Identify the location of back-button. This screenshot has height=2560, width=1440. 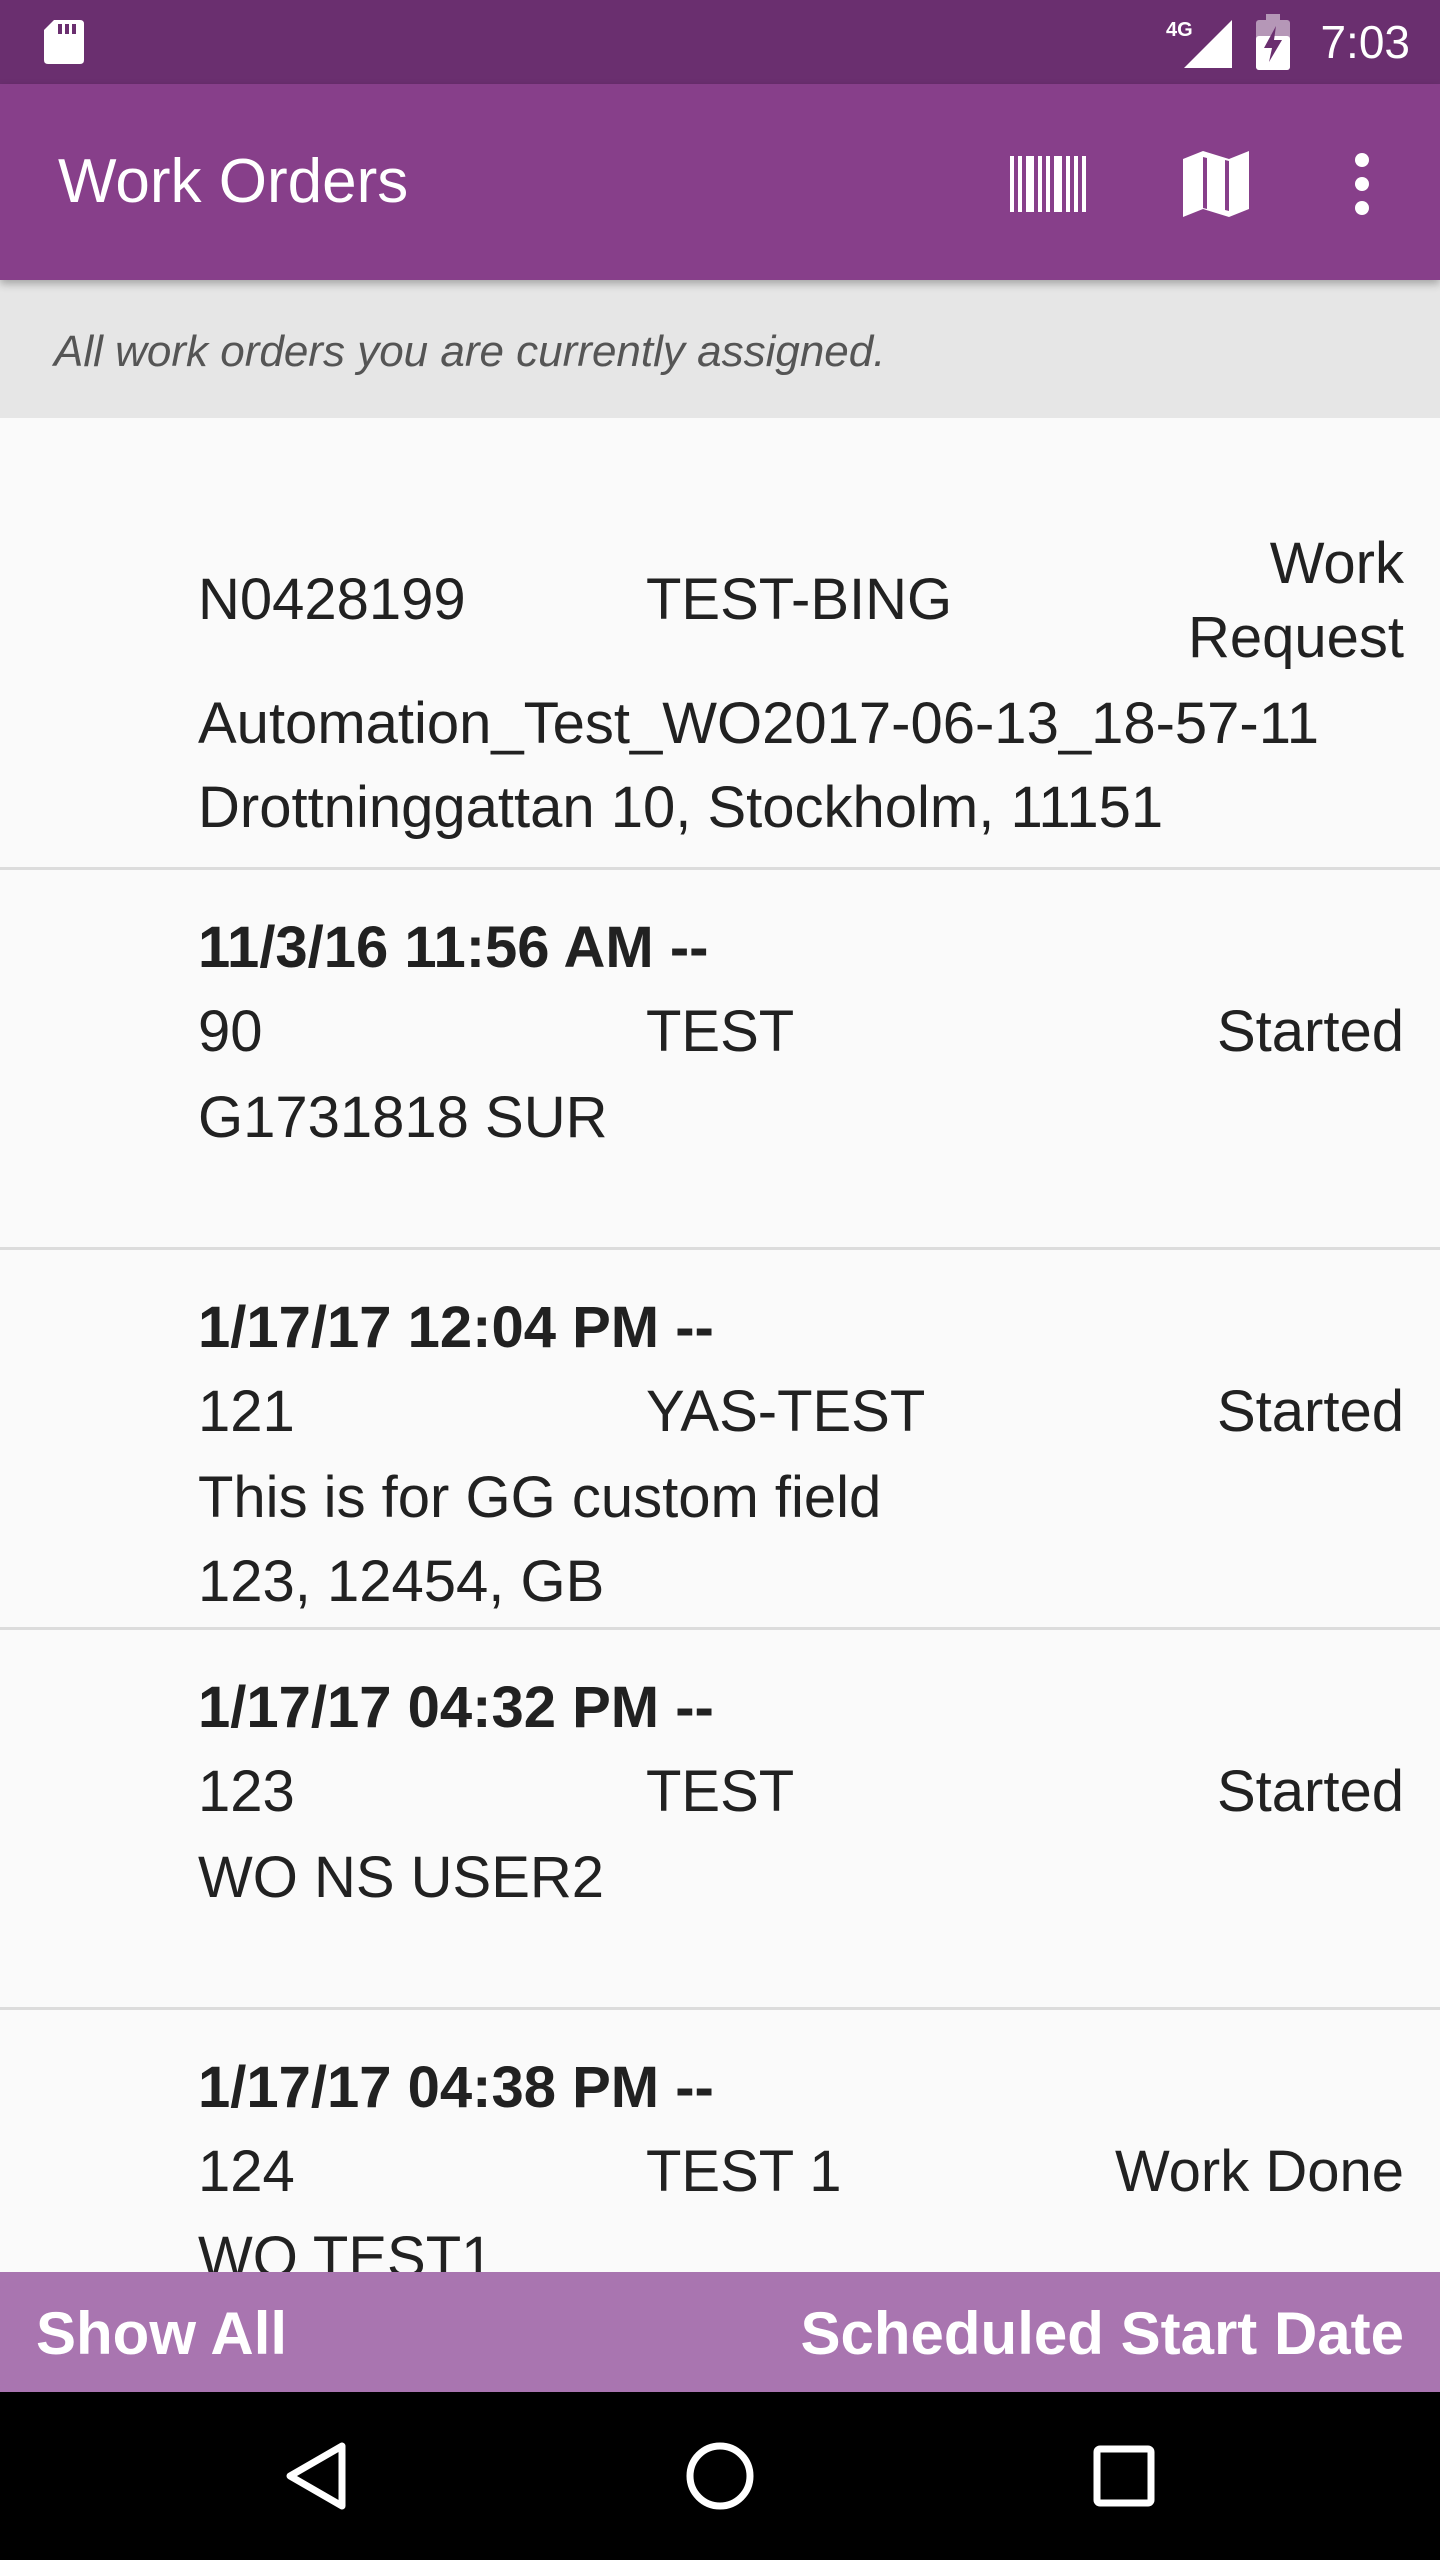
(316, 2476).